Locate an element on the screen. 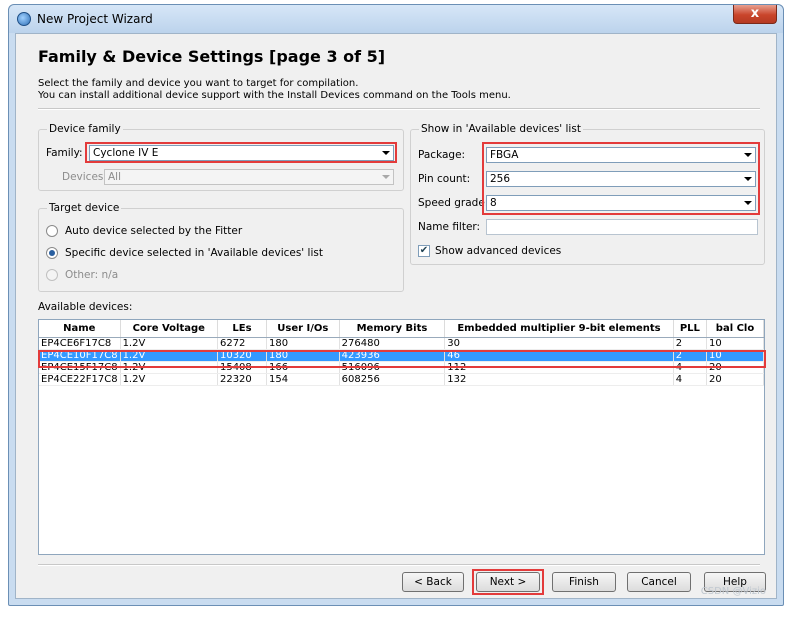  column-header-les: LEs is located at coordinates (242, 329).